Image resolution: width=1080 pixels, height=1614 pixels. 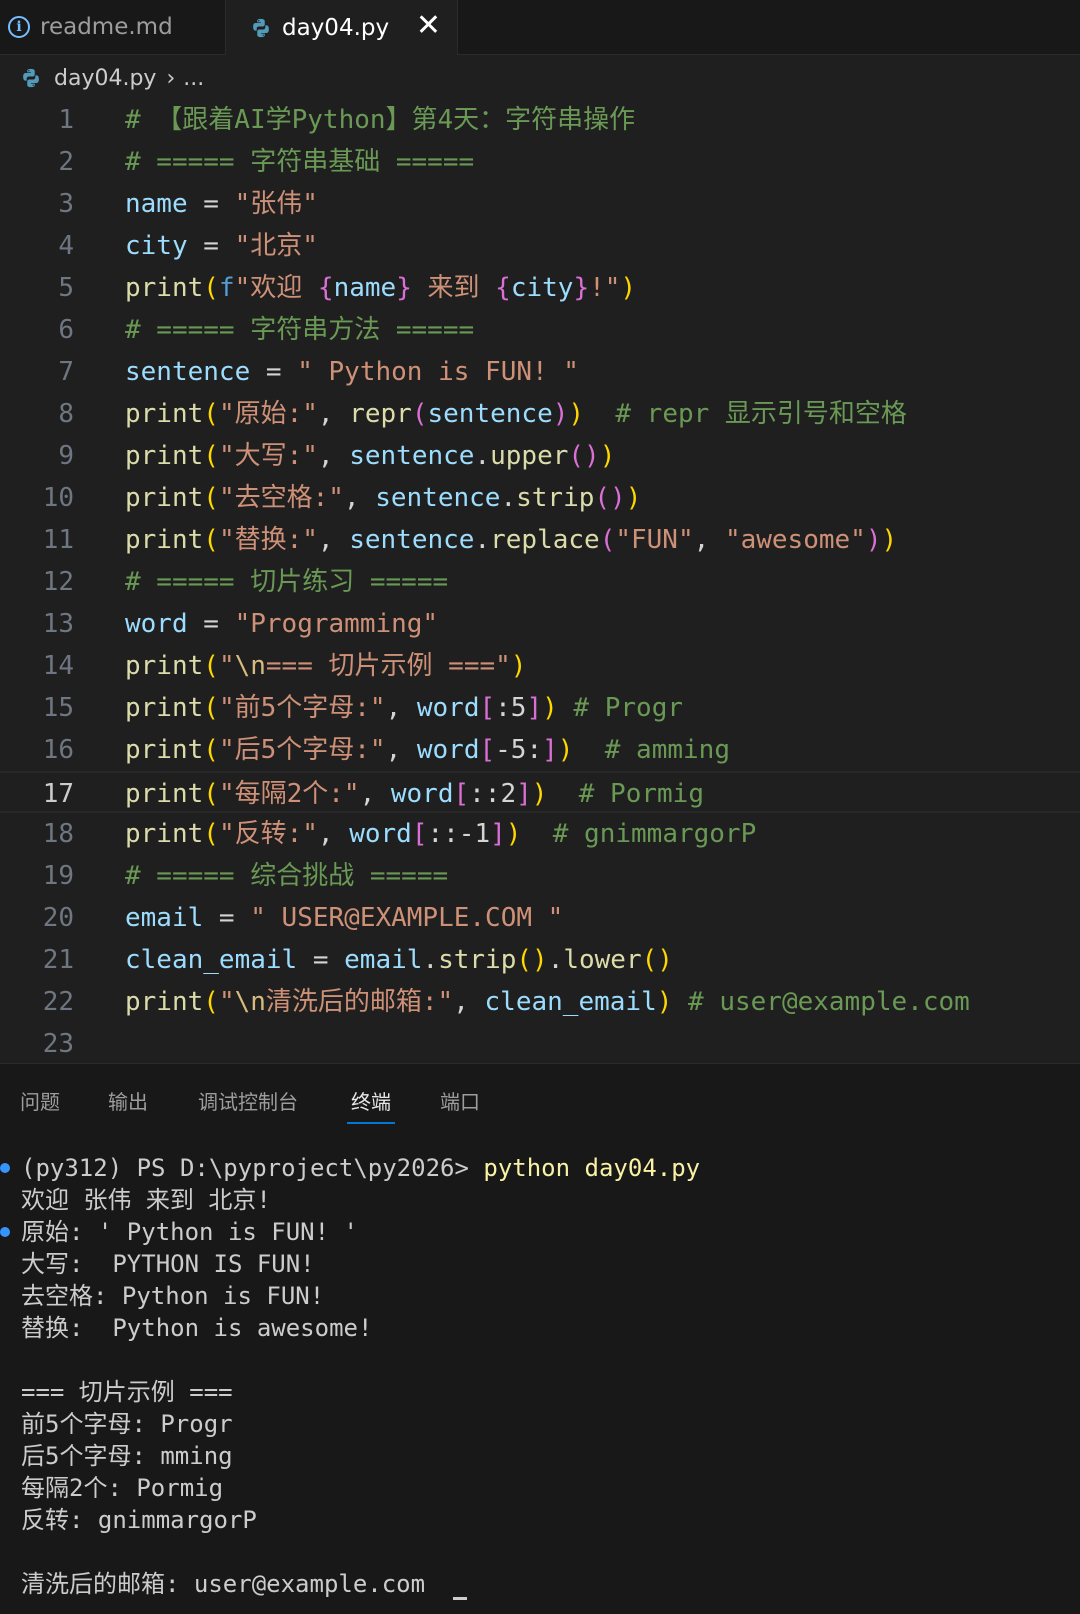 What do you see at coordinates (428, 26) in the screenshot?
I see `close-icon: ✕` at bounding box center [428, 26].